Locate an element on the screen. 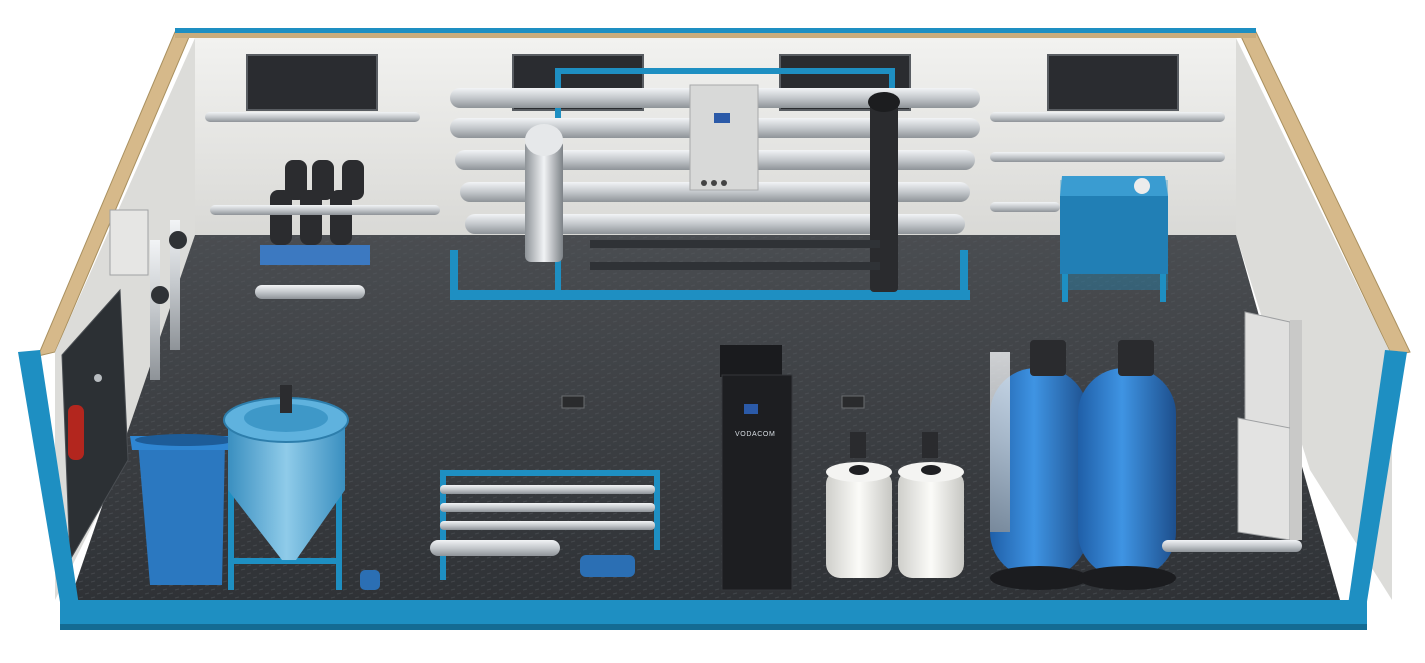 The image size is (1425, 663). control-display is located at coordinates (722, 118).